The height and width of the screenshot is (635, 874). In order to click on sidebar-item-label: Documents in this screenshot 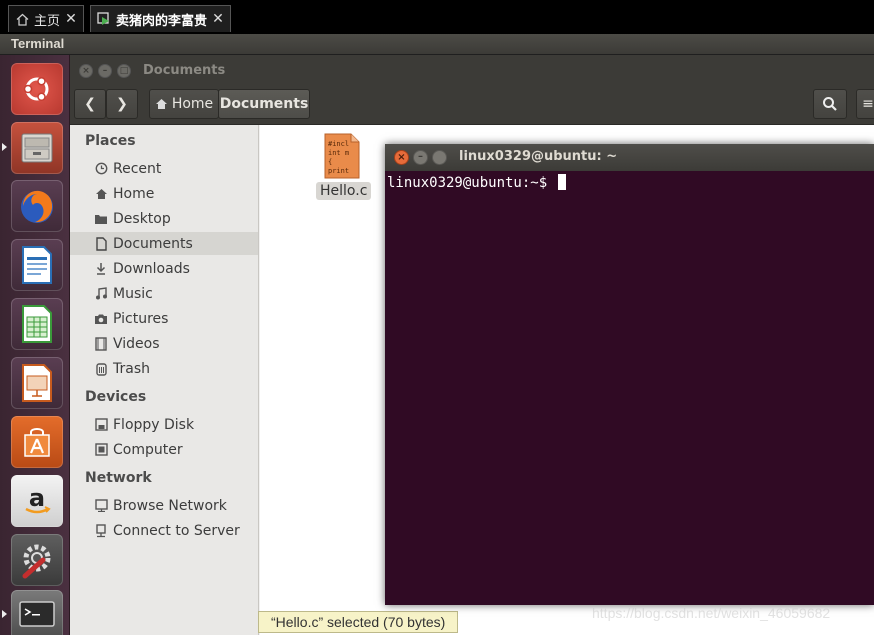, I will do `click(153, 243)`.